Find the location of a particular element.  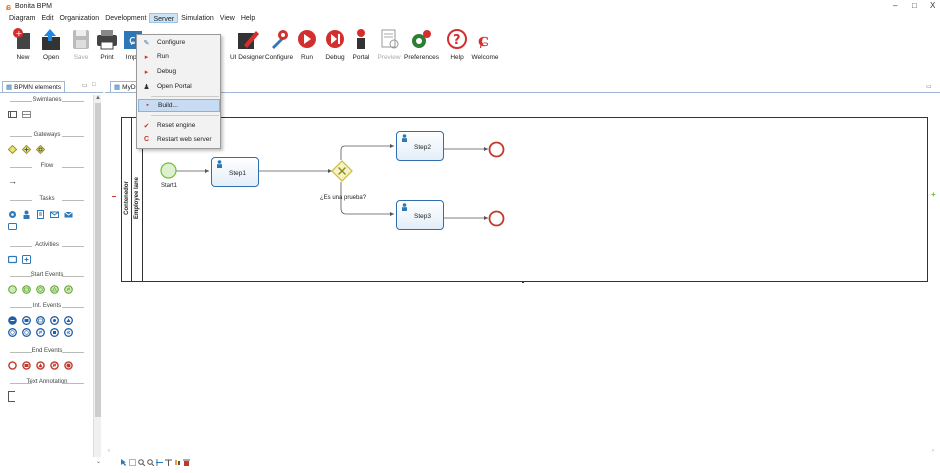

task-step2: Step2 is located at coordinates (420, 146).